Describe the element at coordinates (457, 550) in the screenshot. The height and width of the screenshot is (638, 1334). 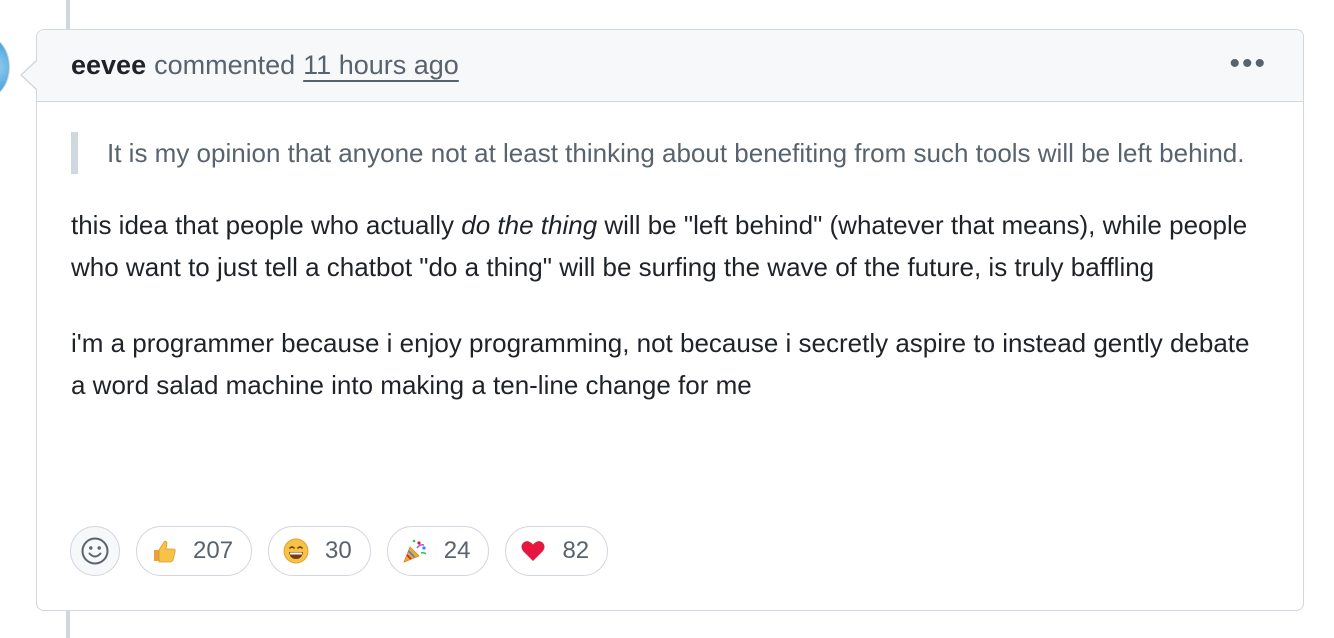
I see `reaction-count: 24` at that location.